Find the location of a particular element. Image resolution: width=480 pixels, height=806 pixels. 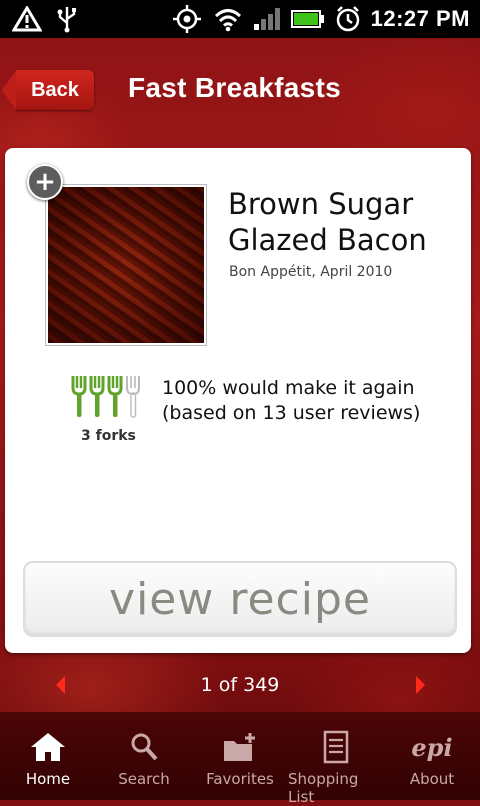

warning-icon is located at coordinates (27, 19).